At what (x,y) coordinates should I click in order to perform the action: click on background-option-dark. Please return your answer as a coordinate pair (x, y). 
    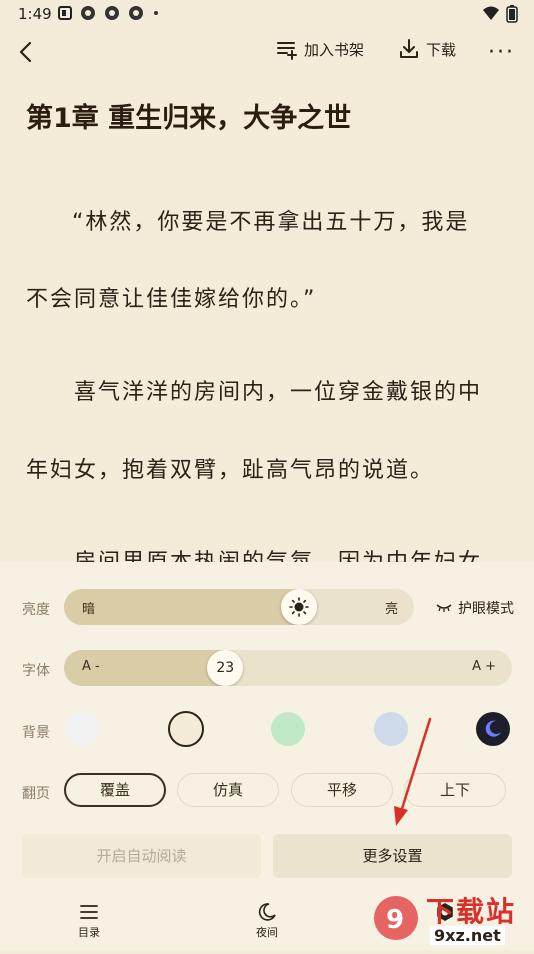
    Looking at the image, I should click on (493, 729).